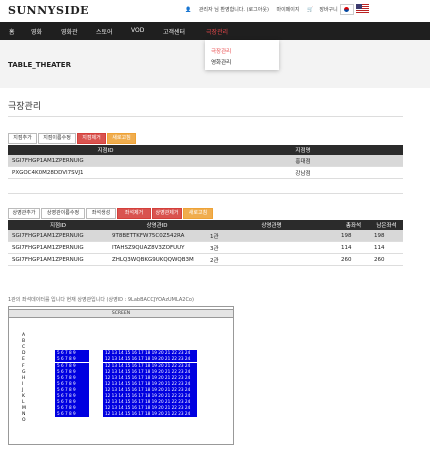 Image resolution: width=430 pixels, height=460 pixels. What do you see at coordinates (386, 247) in the screenshot?
I see `cell-remaining-seats: 114` at bounding box center [386, 247].